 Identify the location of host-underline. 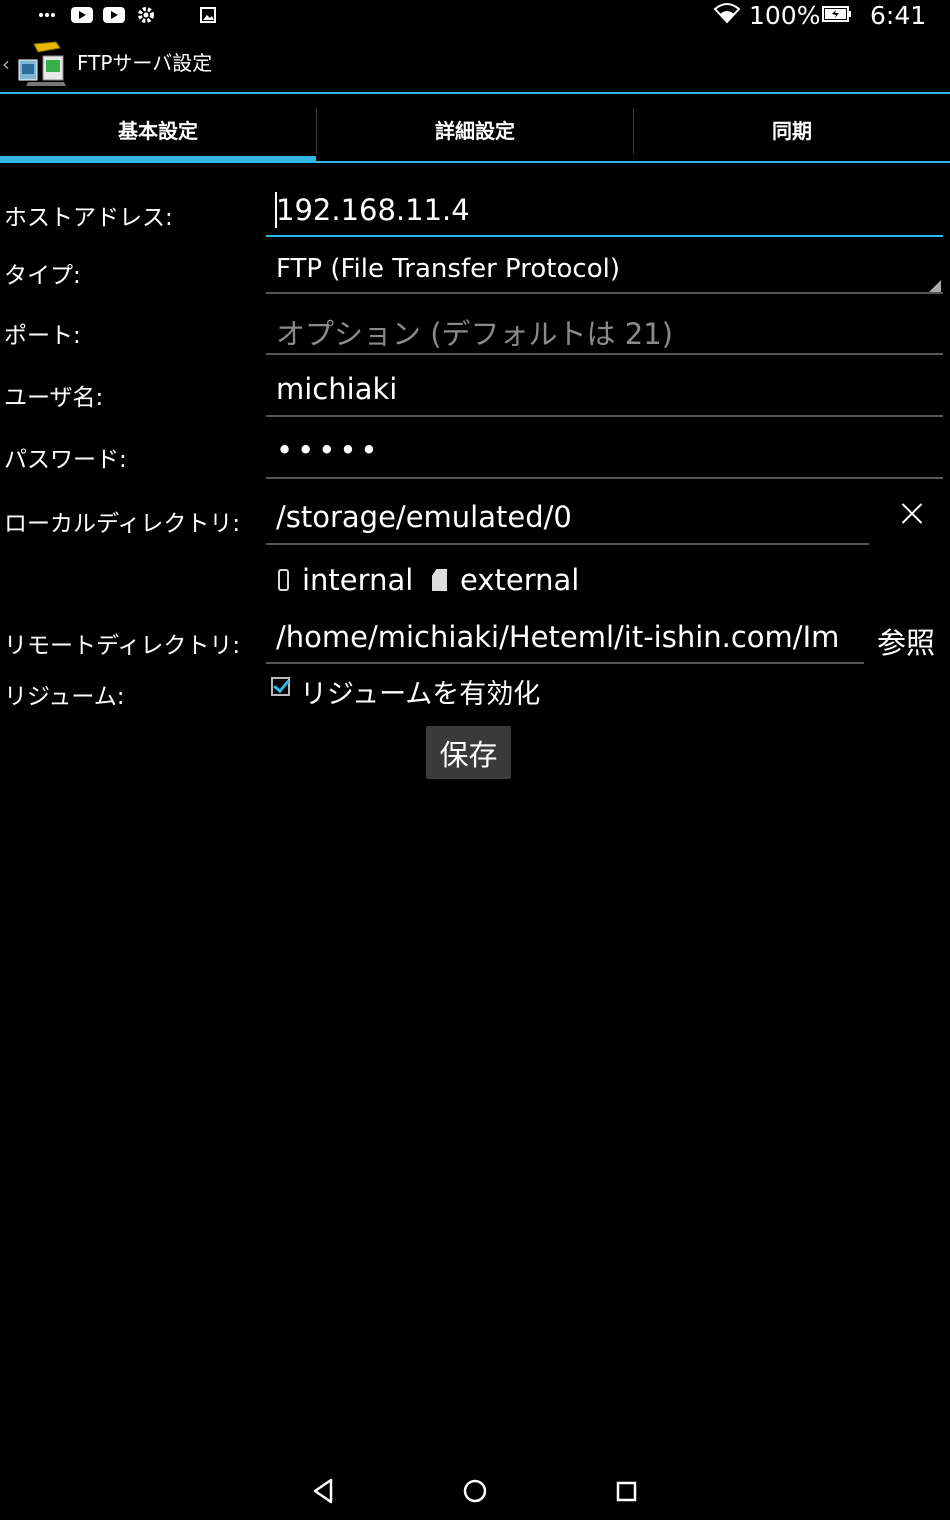
(604, 236).